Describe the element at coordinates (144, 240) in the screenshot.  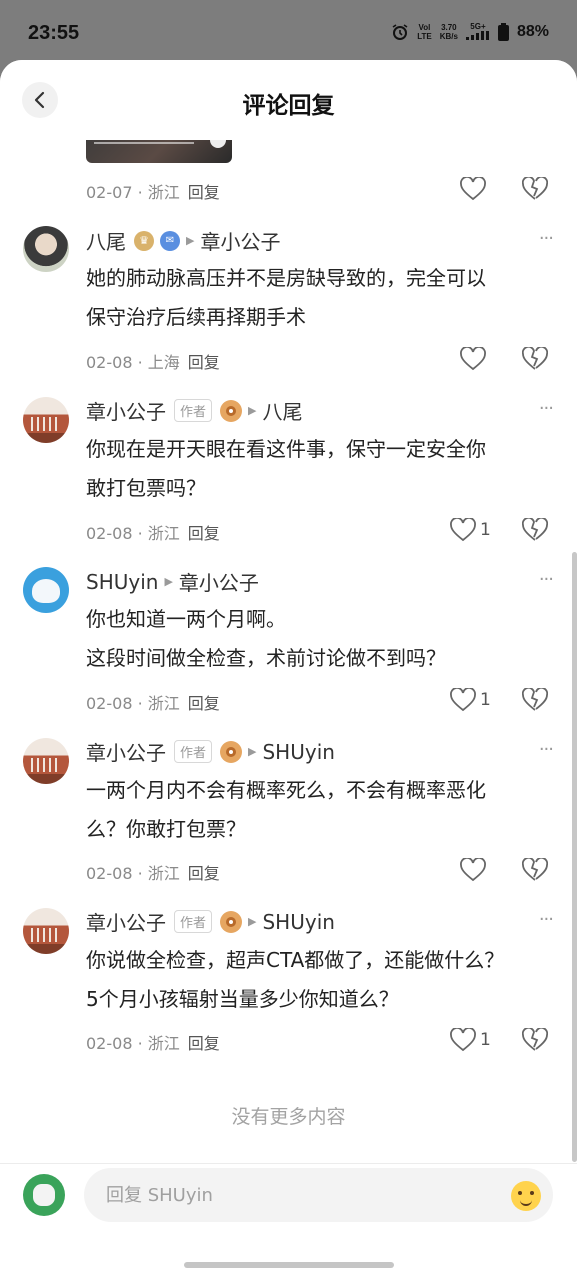
I see `crown-badge-icon: ♛` at that location.